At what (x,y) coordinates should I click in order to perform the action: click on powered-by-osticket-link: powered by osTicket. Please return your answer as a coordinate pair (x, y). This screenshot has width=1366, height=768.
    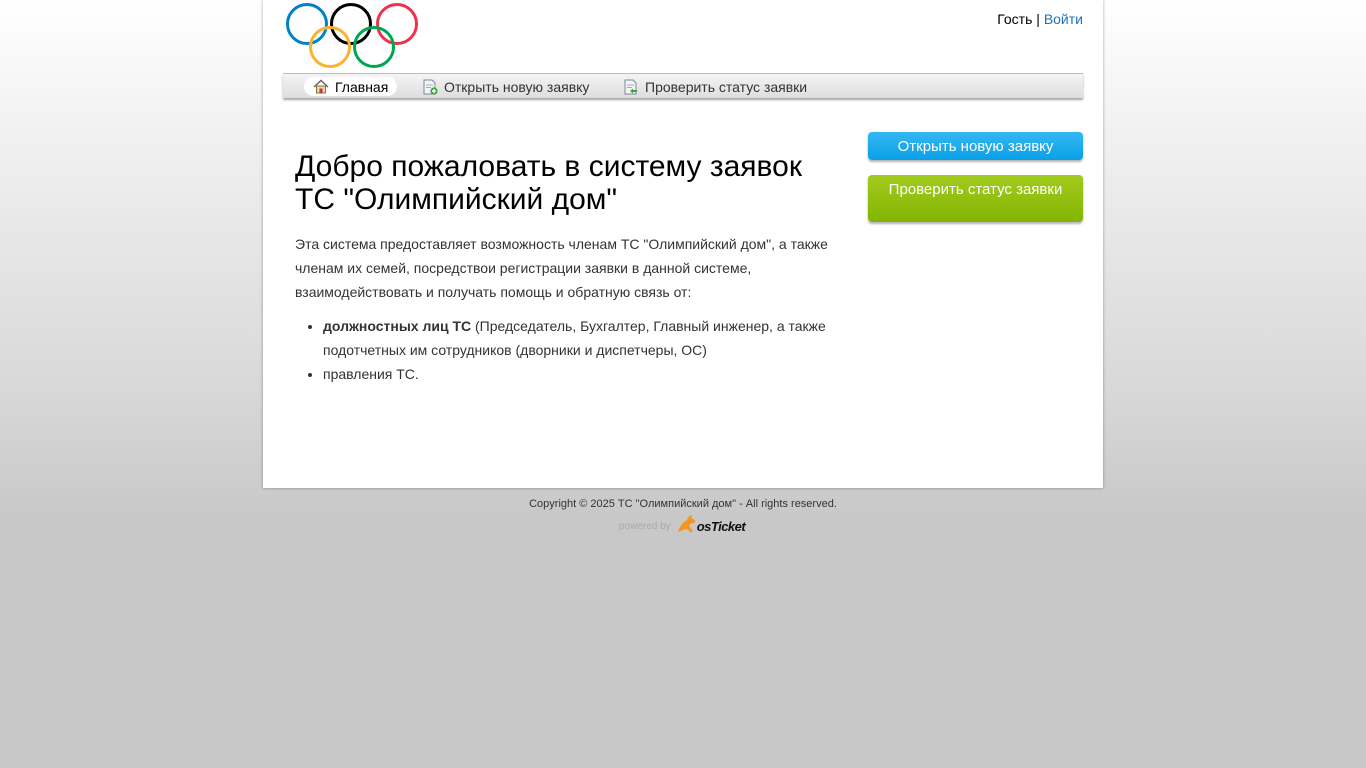
    Looking at the image, I should click on (682, 523).